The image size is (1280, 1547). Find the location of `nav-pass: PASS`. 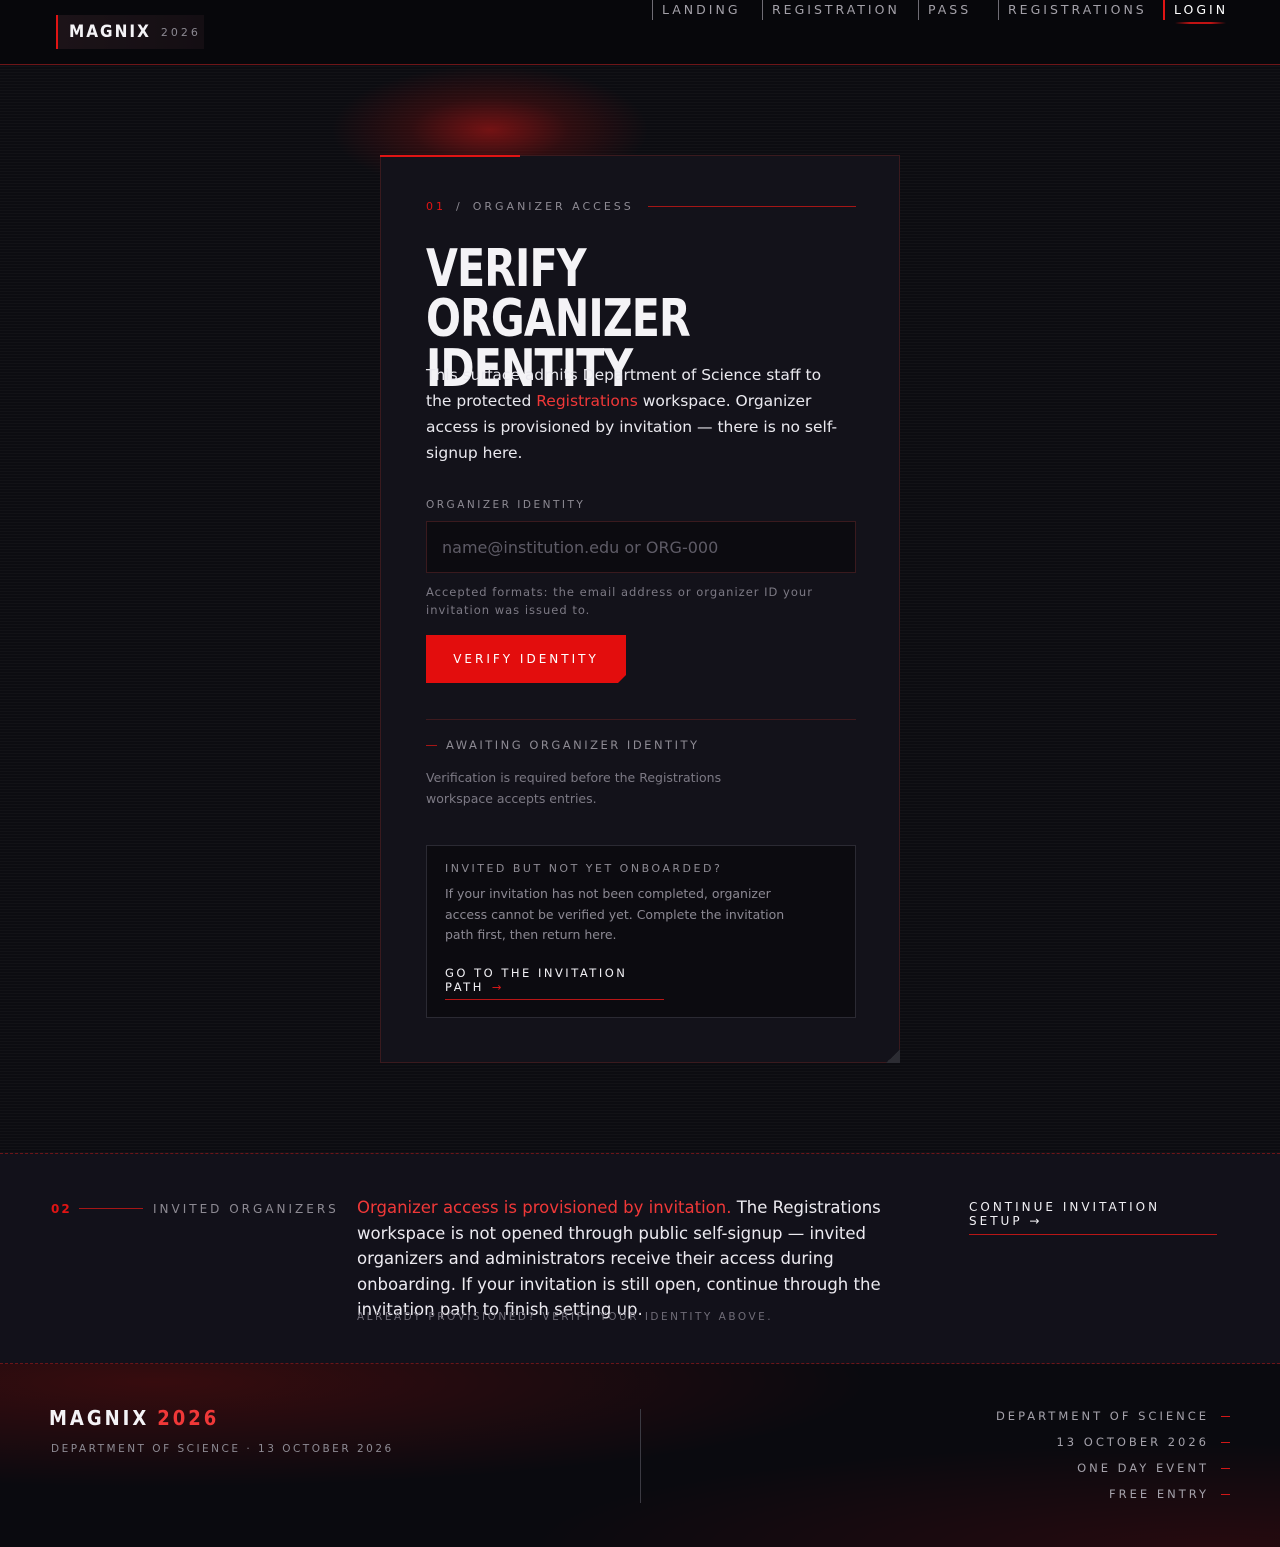

nav-pass: PASS is located at coordinates (944, 10).